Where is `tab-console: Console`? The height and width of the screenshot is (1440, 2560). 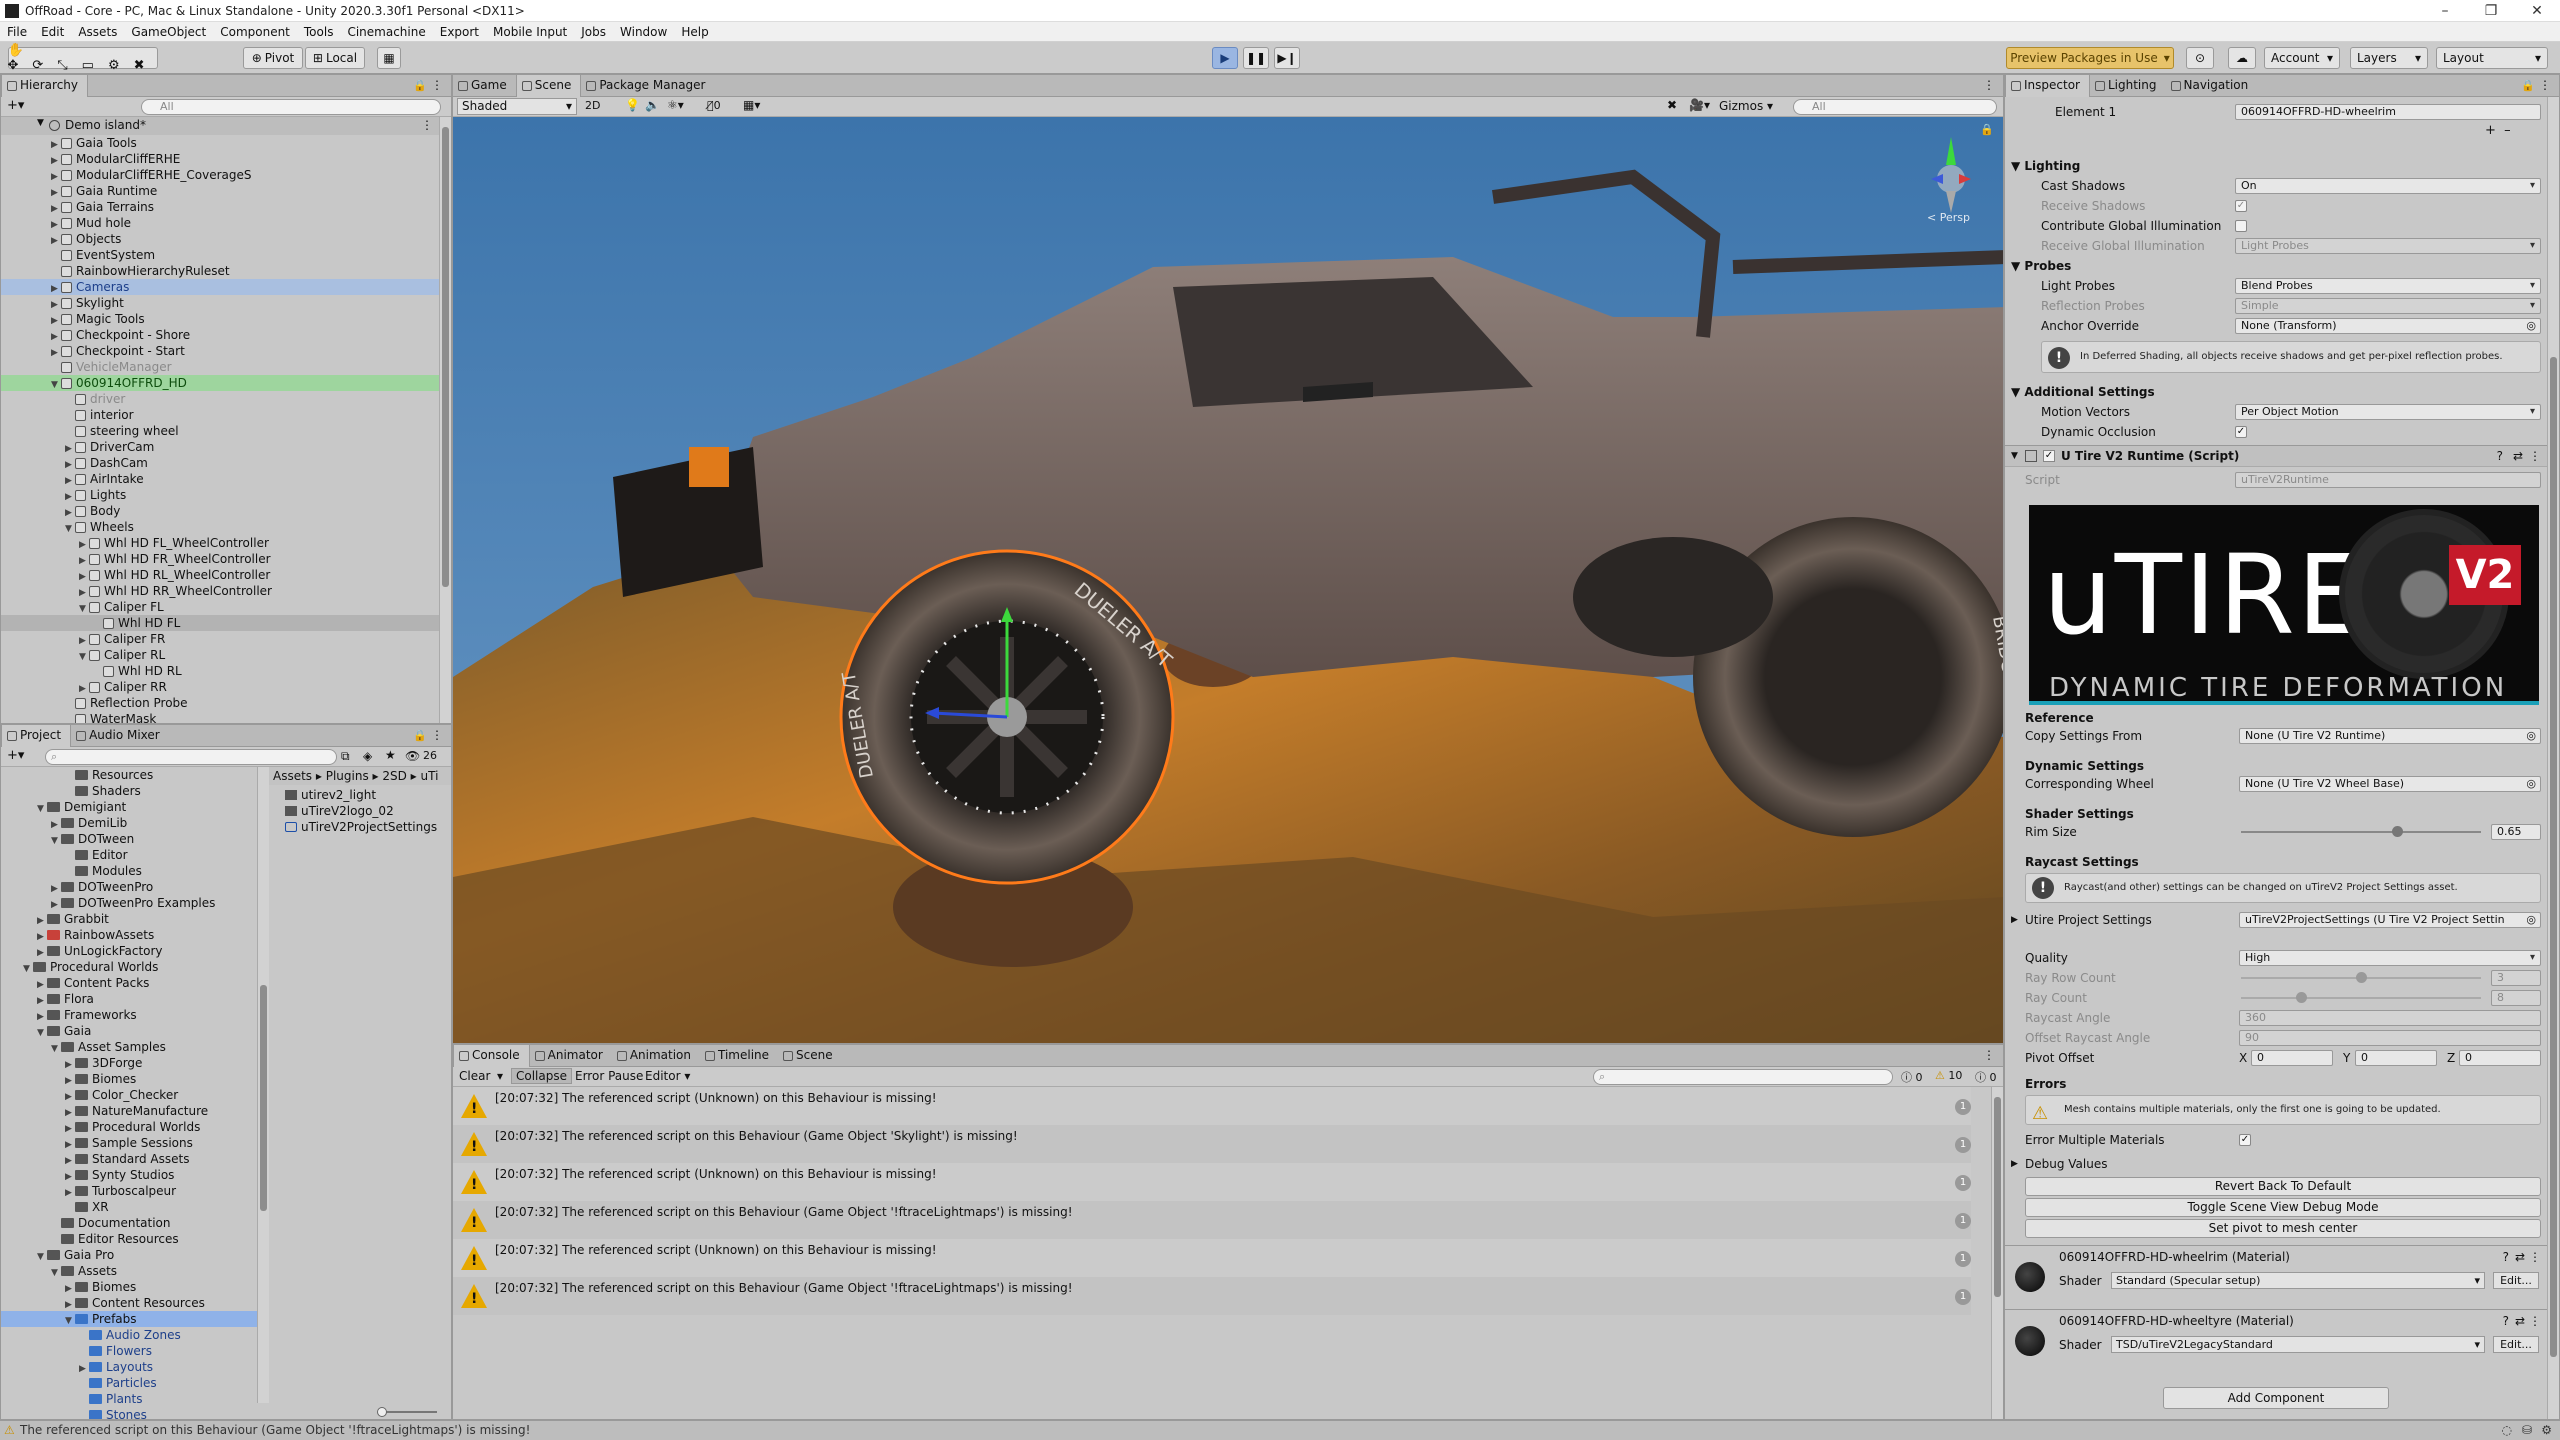
tab-console: Console is located at coordinates (491, 1056).